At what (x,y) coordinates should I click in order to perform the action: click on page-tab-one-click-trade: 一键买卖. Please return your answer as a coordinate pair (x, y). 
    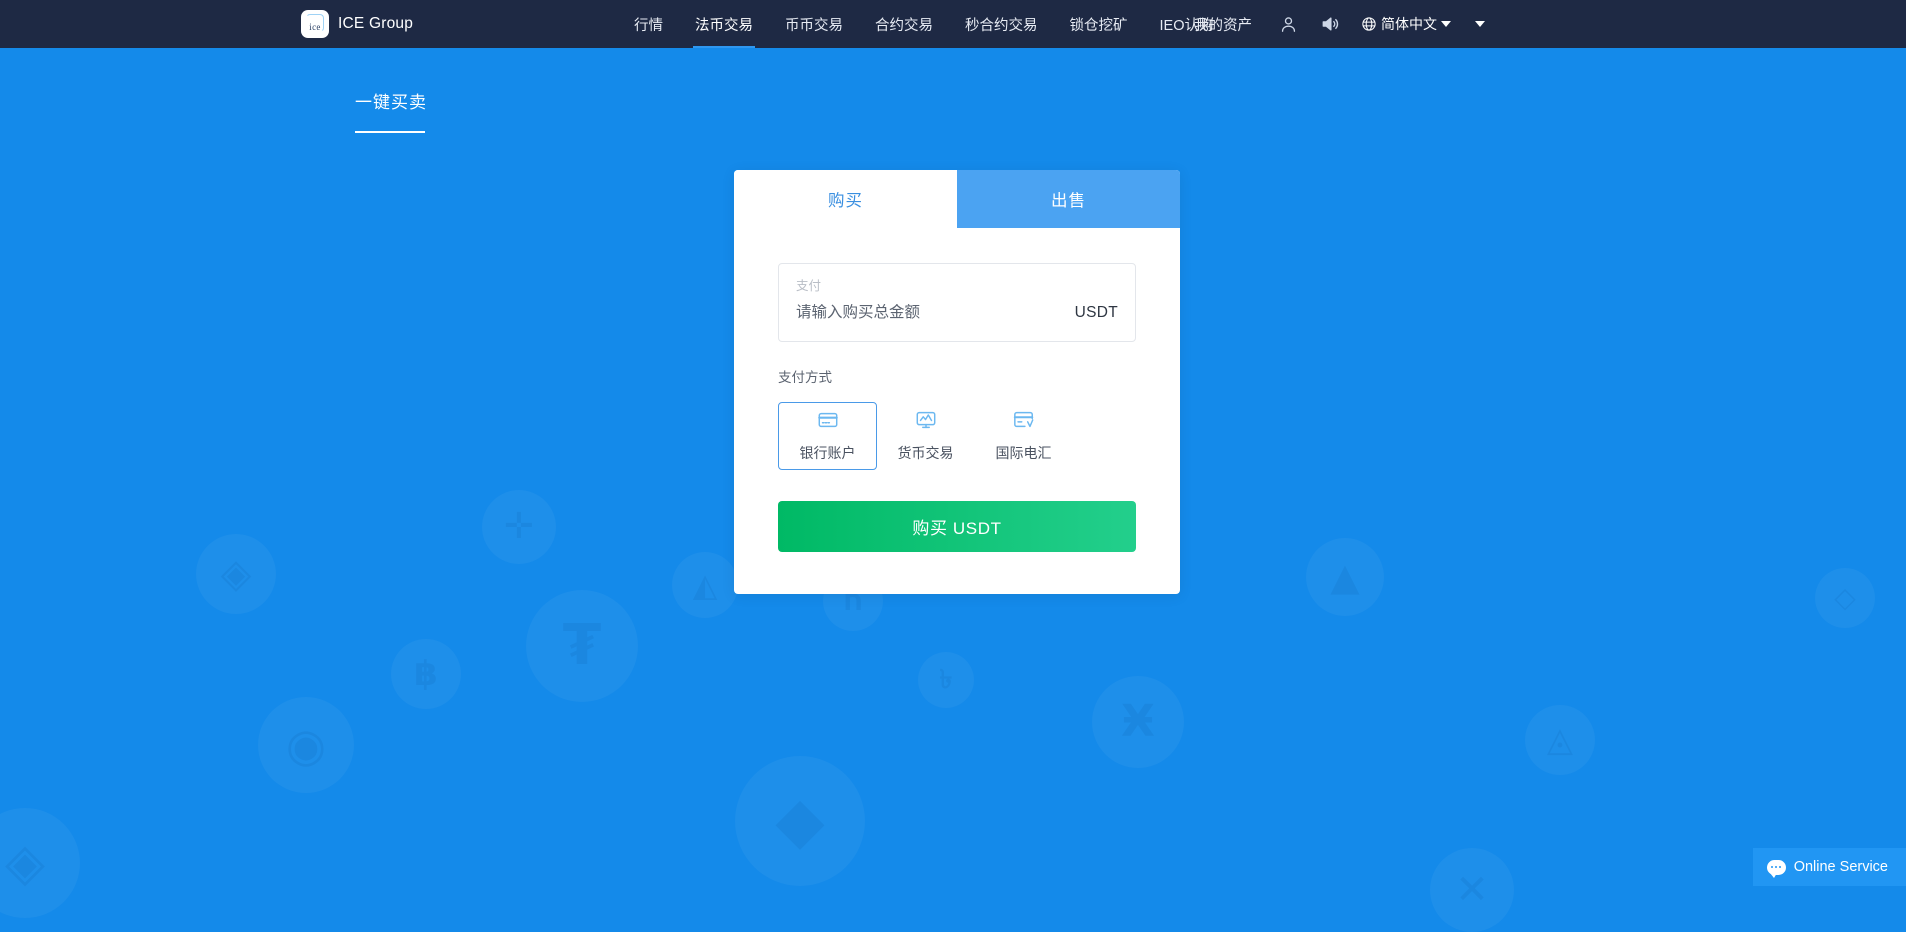
    Looking at the image, I should click on (391, 110).